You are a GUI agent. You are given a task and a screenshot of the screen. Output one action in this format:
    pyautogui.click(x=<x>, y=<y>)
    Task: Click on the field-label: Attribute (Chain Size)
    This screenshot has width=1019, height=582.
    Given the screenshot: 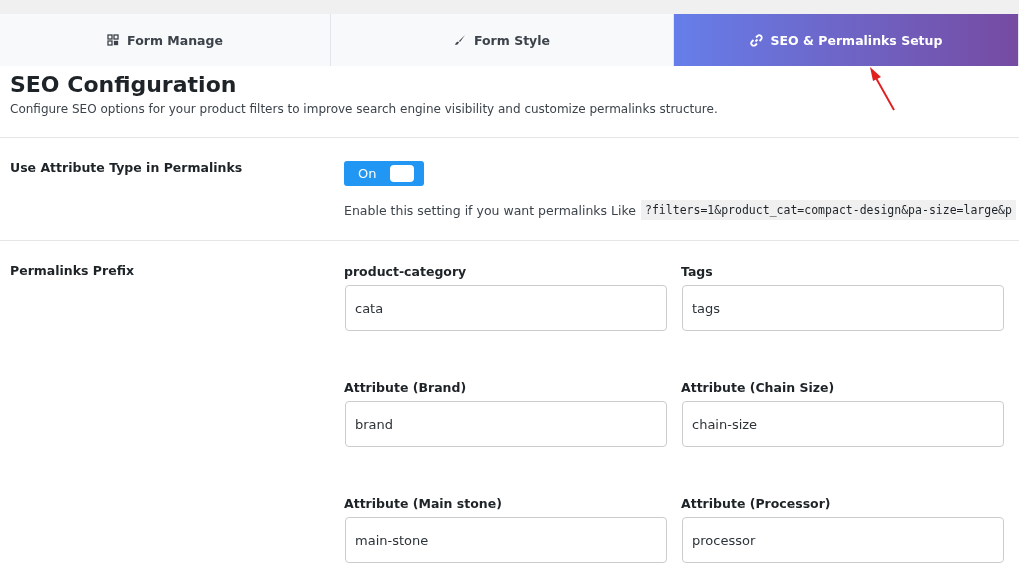 What is the action you would take?
    pyautogui.click(x=758, y=387)
    